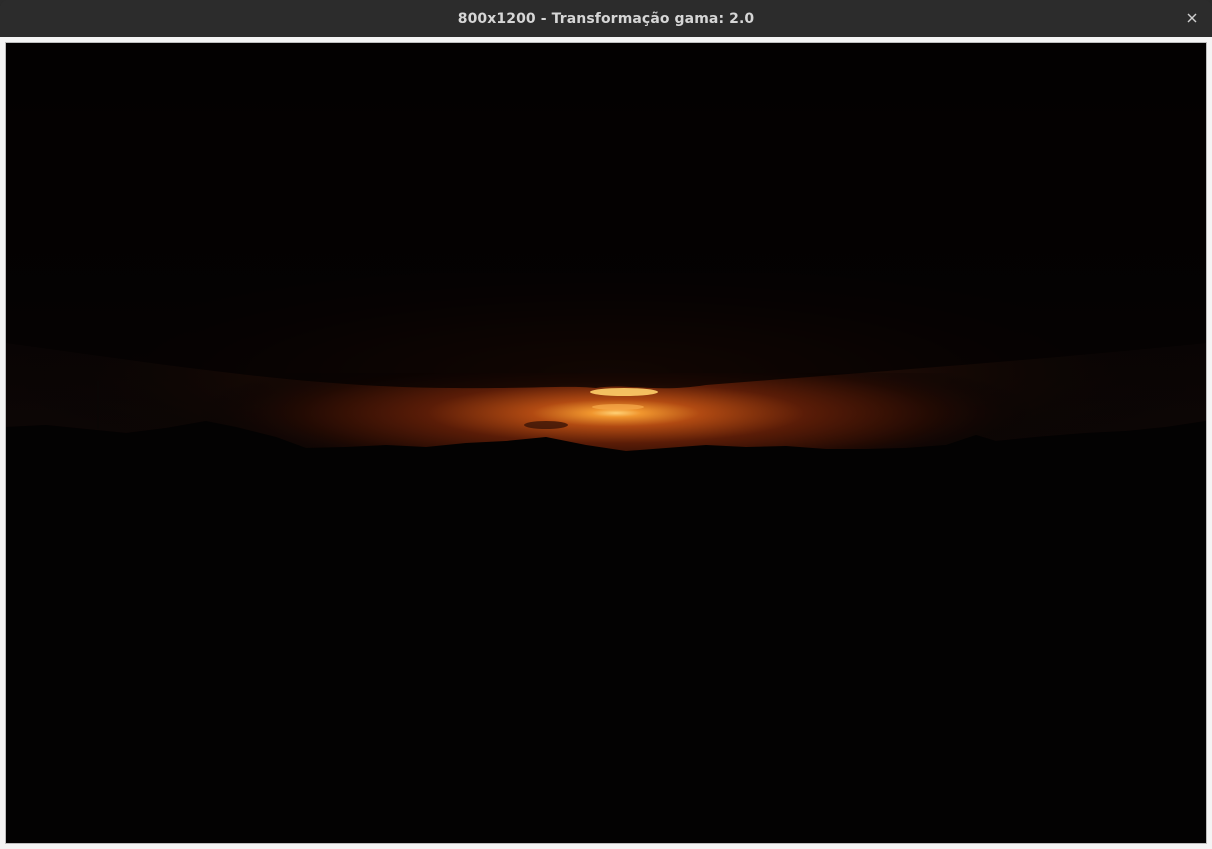  I want to click on window-title: 800x1200 - Transformação gama: 2.0, so click(606, 18).